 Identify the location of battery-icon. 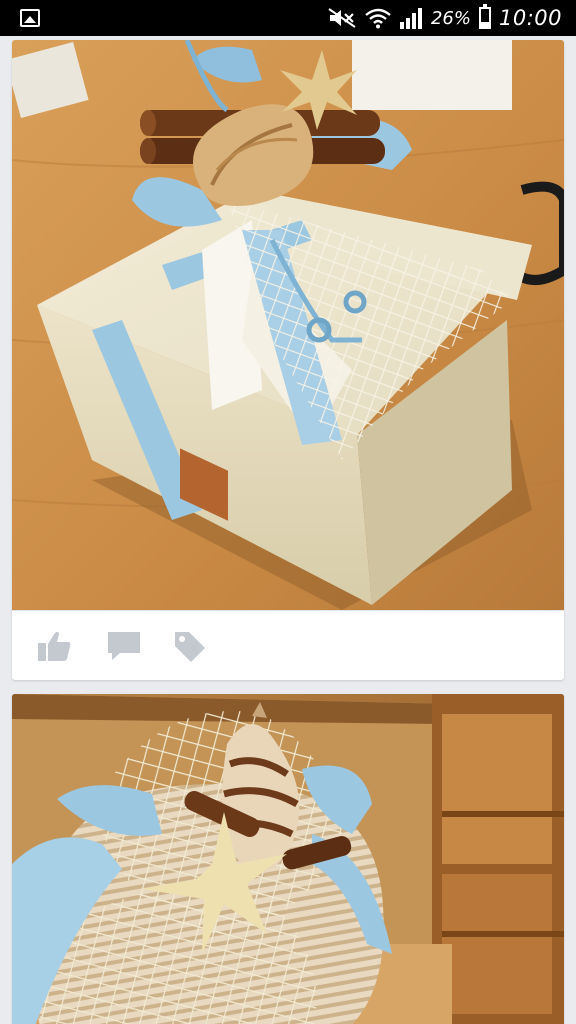
(484, 16).